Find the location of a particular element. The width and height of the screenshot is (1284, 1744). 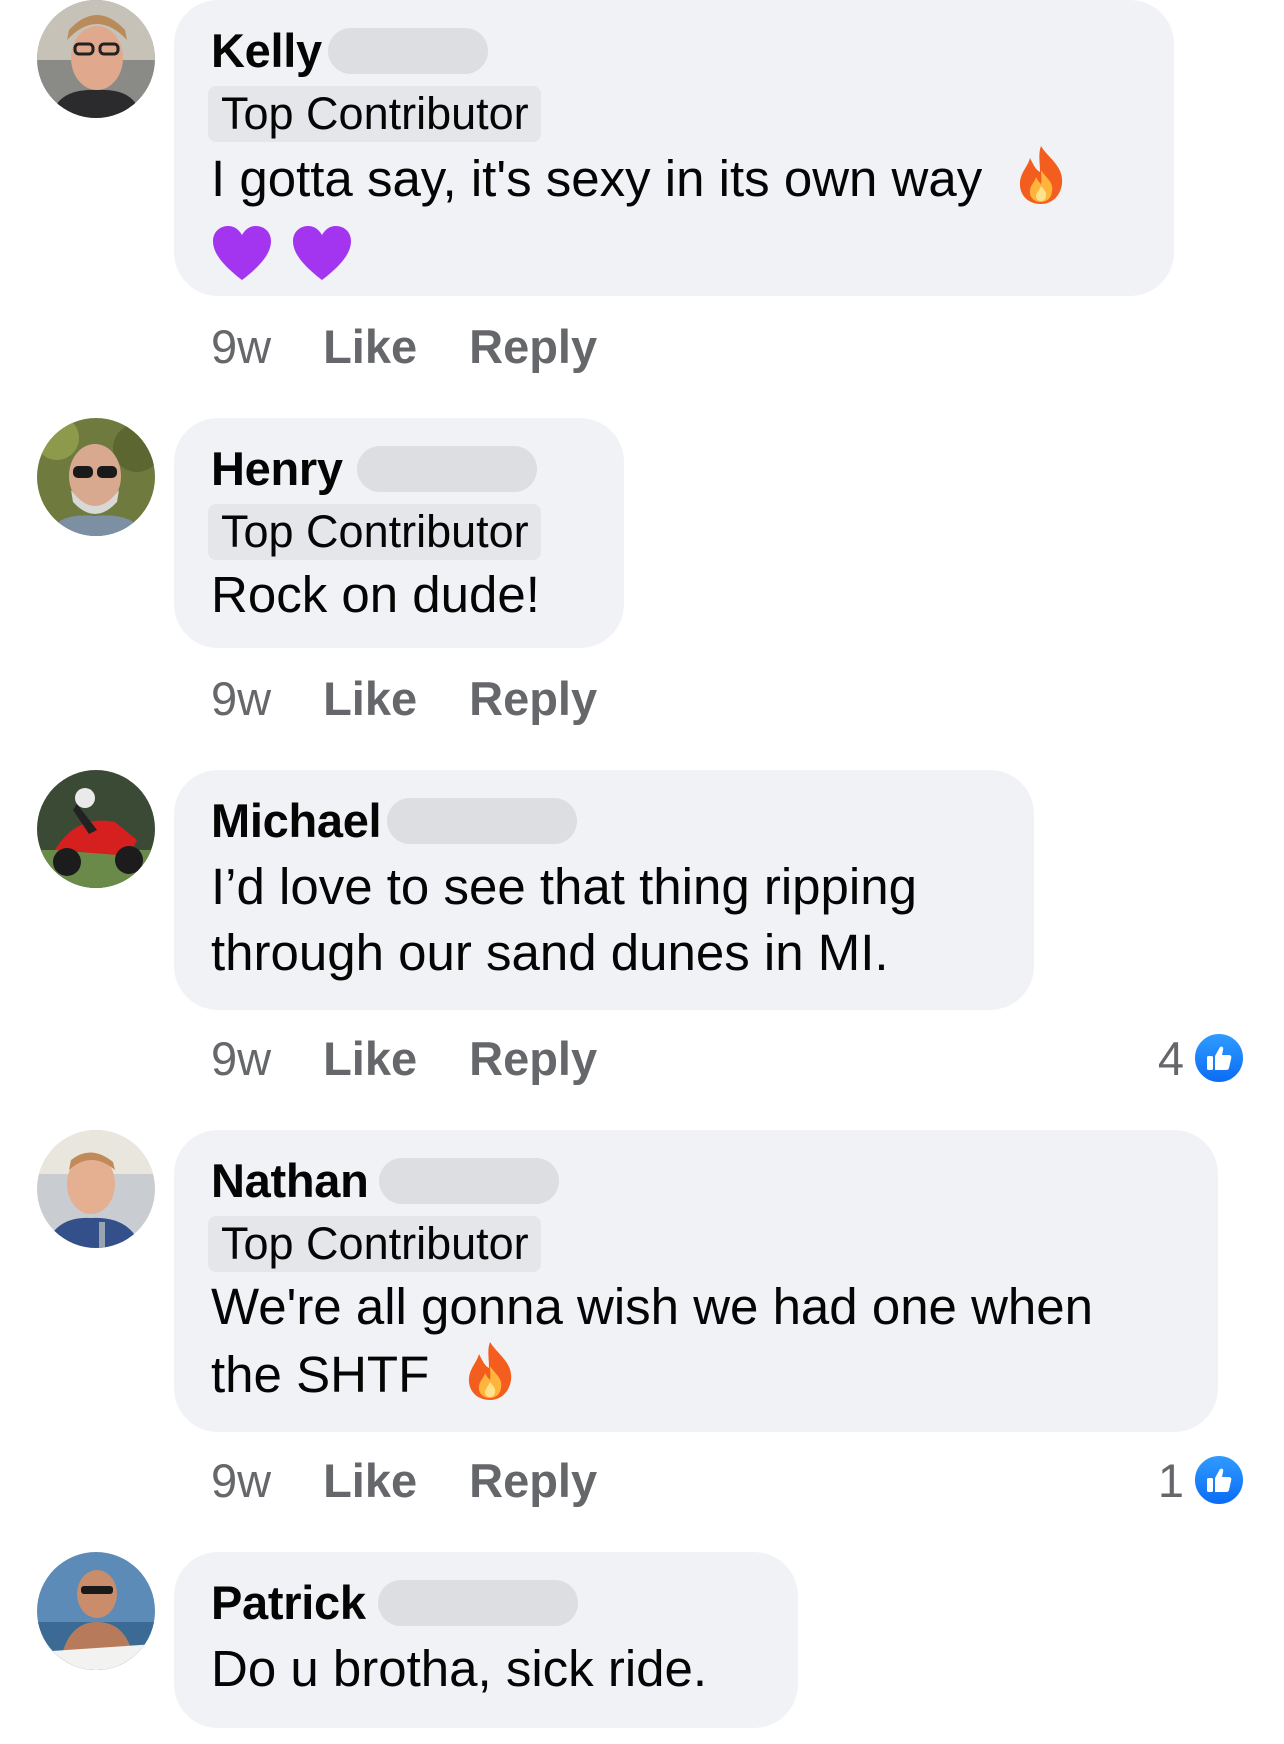

avatar-michael is located at coordinates (96, 829).